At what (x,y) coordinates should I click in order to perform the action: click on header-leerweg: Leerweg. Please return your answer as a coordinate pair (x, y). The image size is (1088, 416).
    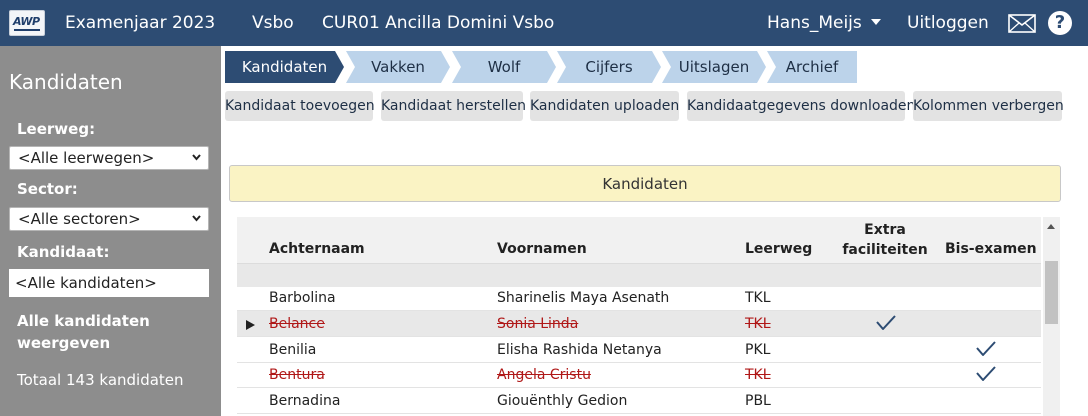
    Looking at the image, I should click on (778, 249).